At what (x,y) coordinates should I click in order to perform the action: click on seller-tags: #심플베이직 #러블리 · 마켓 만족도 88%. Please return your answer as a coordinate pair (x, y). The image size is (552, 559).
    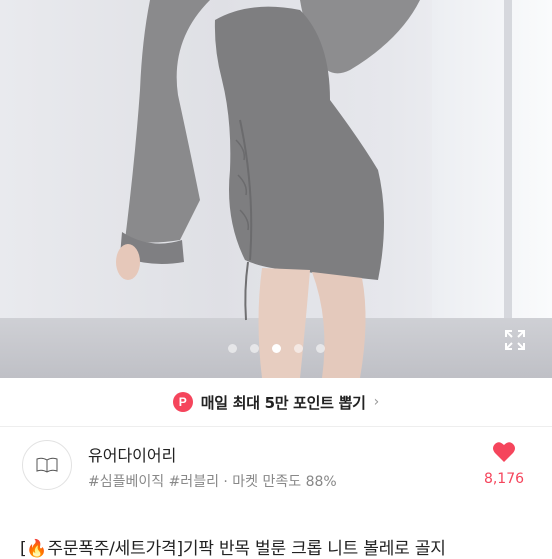
    Looking at the image, I should click on (212, 482).